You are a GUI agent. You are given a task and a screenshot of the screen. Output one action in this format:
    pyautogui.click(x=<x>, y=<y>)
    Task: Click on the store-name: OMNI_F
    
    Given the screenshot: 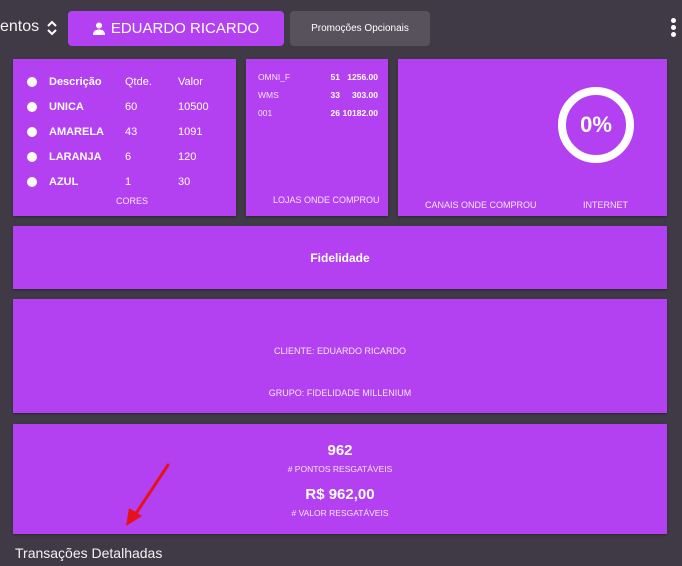 What is the action you would take?
    pyautogui.click(x=274, y=77)
    